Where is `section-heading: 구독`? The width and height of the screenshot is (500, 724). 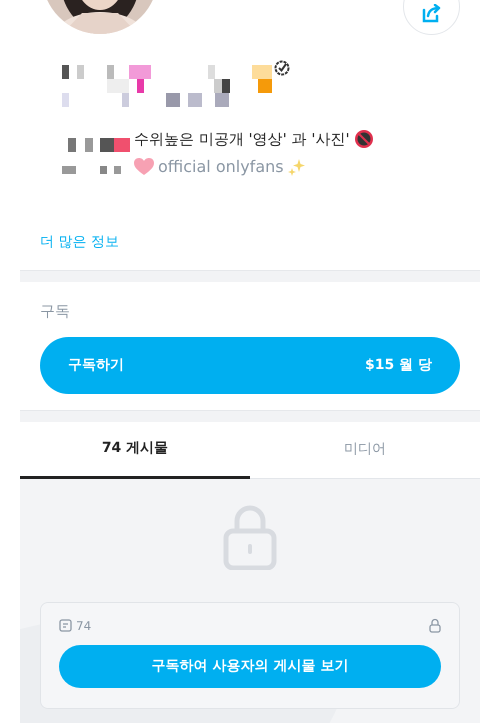
section-heading: 구독 is located at coordinates (55, 311).